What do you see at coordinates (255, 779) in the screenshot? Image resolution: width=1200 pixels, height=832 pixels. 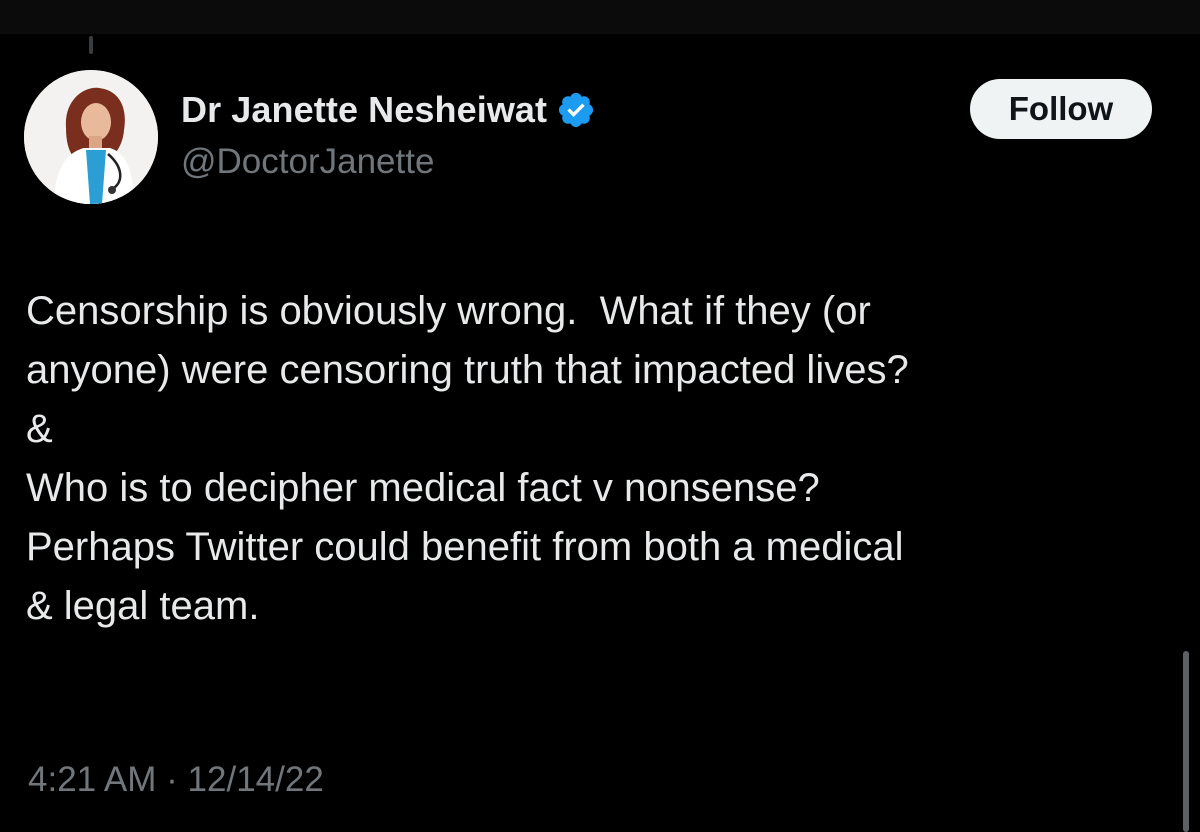 I see `tweet-date: 12/14/22` at bounding box center [255, 779].